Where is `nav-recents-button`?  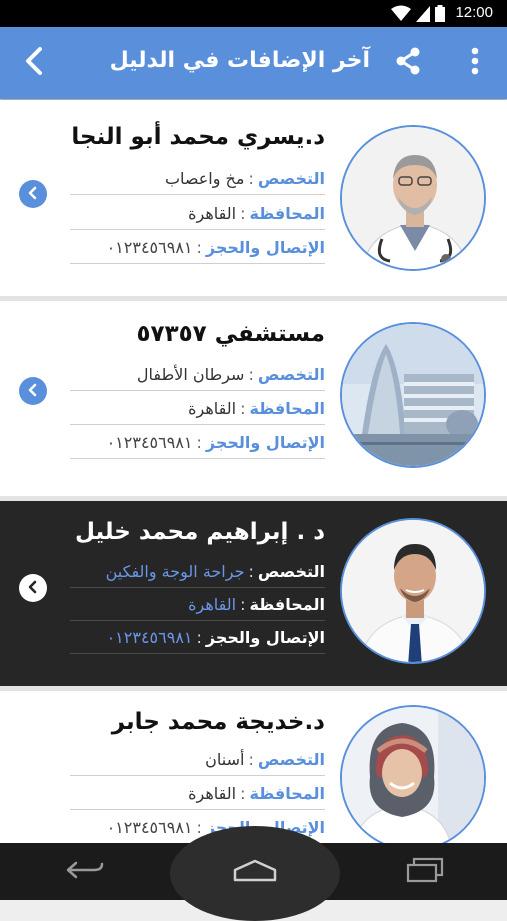 nav-recents-button is located at coordinates (425, 871).